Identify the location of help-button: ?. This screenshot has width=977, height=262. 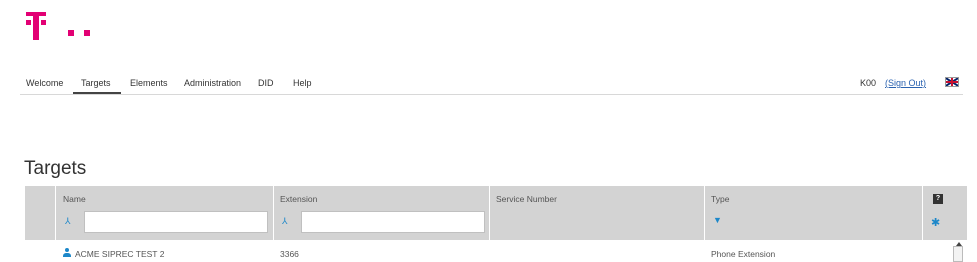
(938, 199).